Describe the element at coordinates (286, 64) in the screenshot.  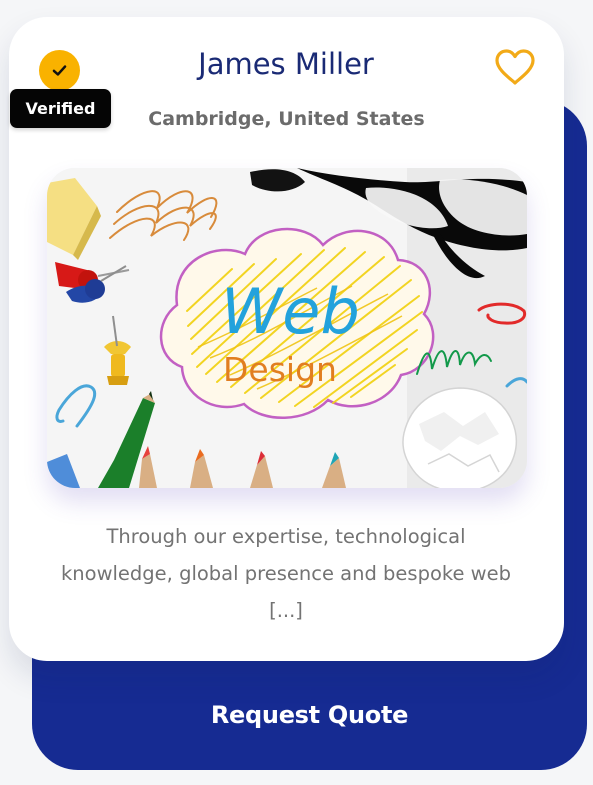
I see `seller-name: James Miller` at that location.